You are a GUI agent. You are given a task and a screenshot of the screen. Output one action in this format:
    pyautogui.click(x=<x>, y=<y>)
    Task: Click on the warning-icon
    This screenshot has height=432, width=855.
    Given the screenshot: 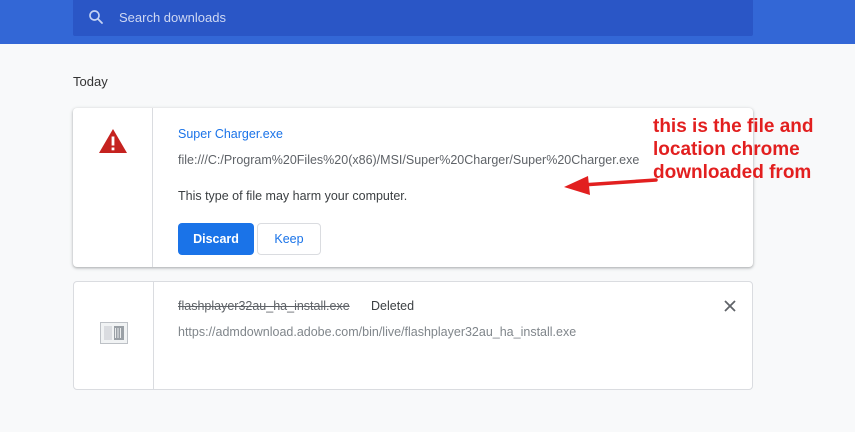 What is the action you would take?
    pyautogui.click(x=113, y=141)
    